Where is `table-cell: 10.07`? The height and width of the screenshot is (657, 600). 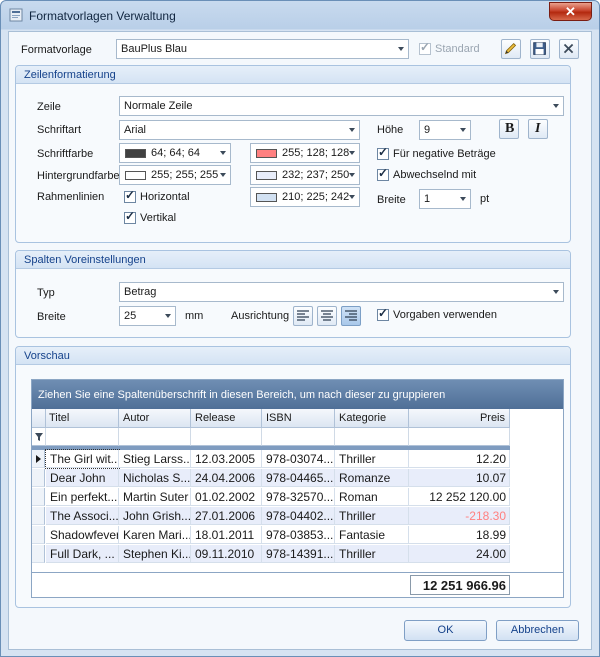
table-cell: 10.07 is located at coordinates (459, 478).